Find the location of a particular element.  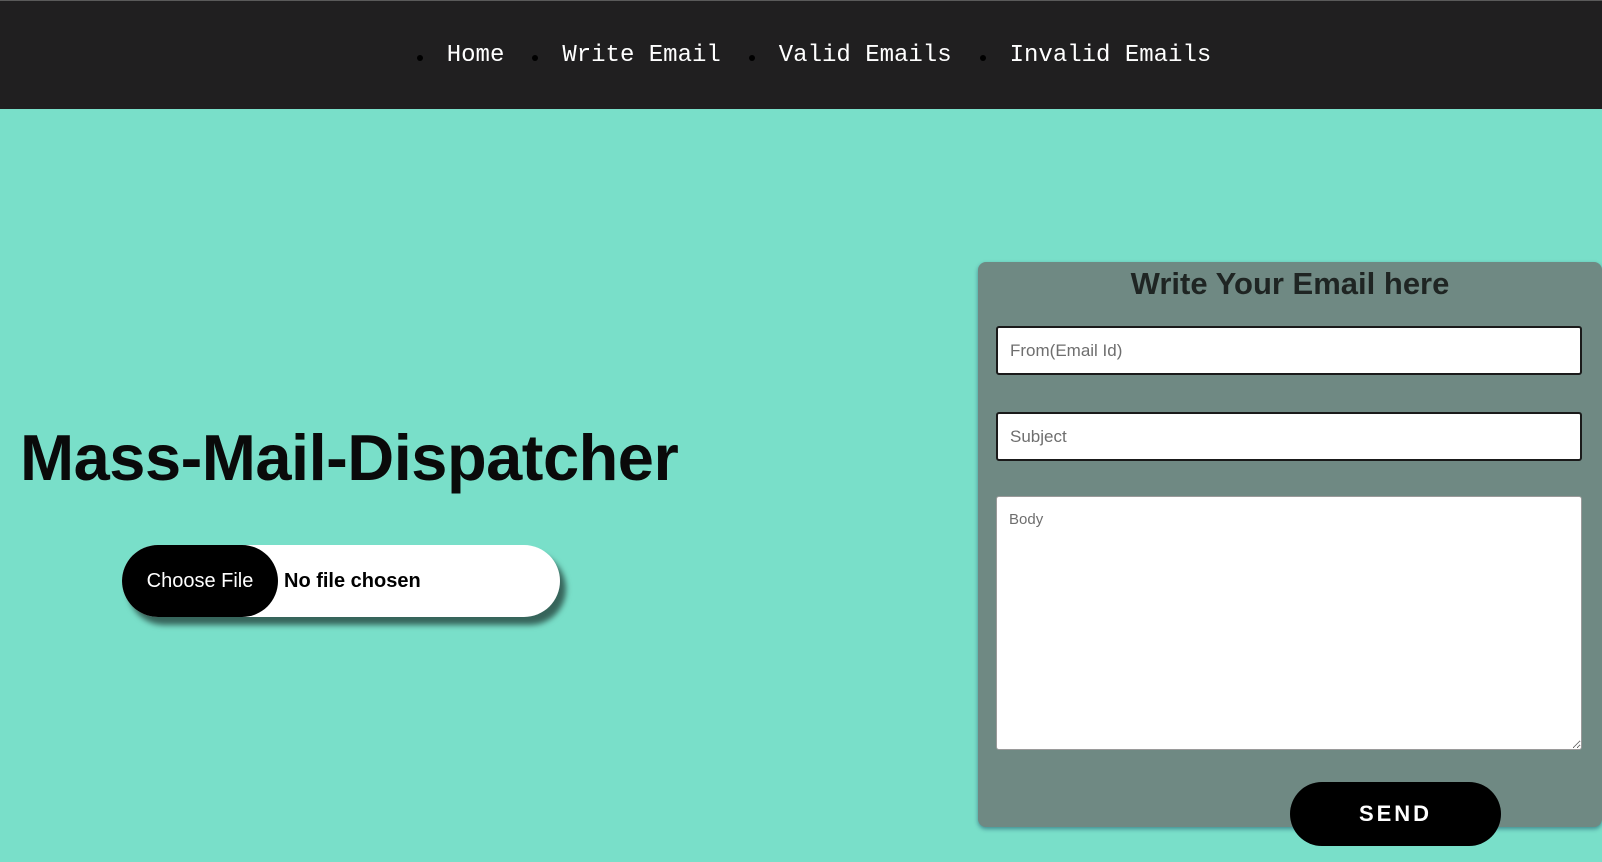

send-button: SEND is located at coordinates (1395, 814).